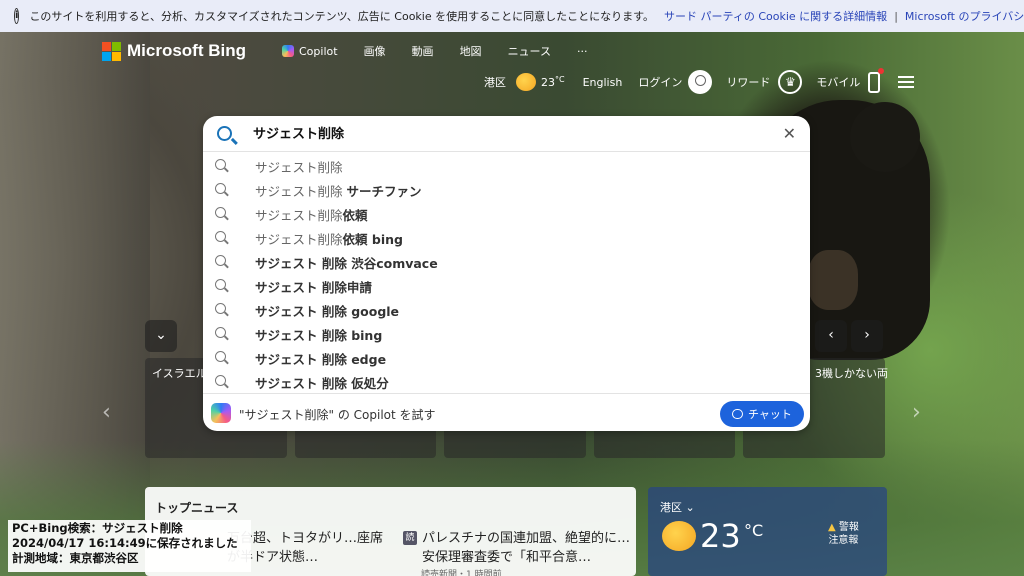 This screenshot has height=576, width=1024. I want to click on weather-temperature: 23, so click(720, 536).